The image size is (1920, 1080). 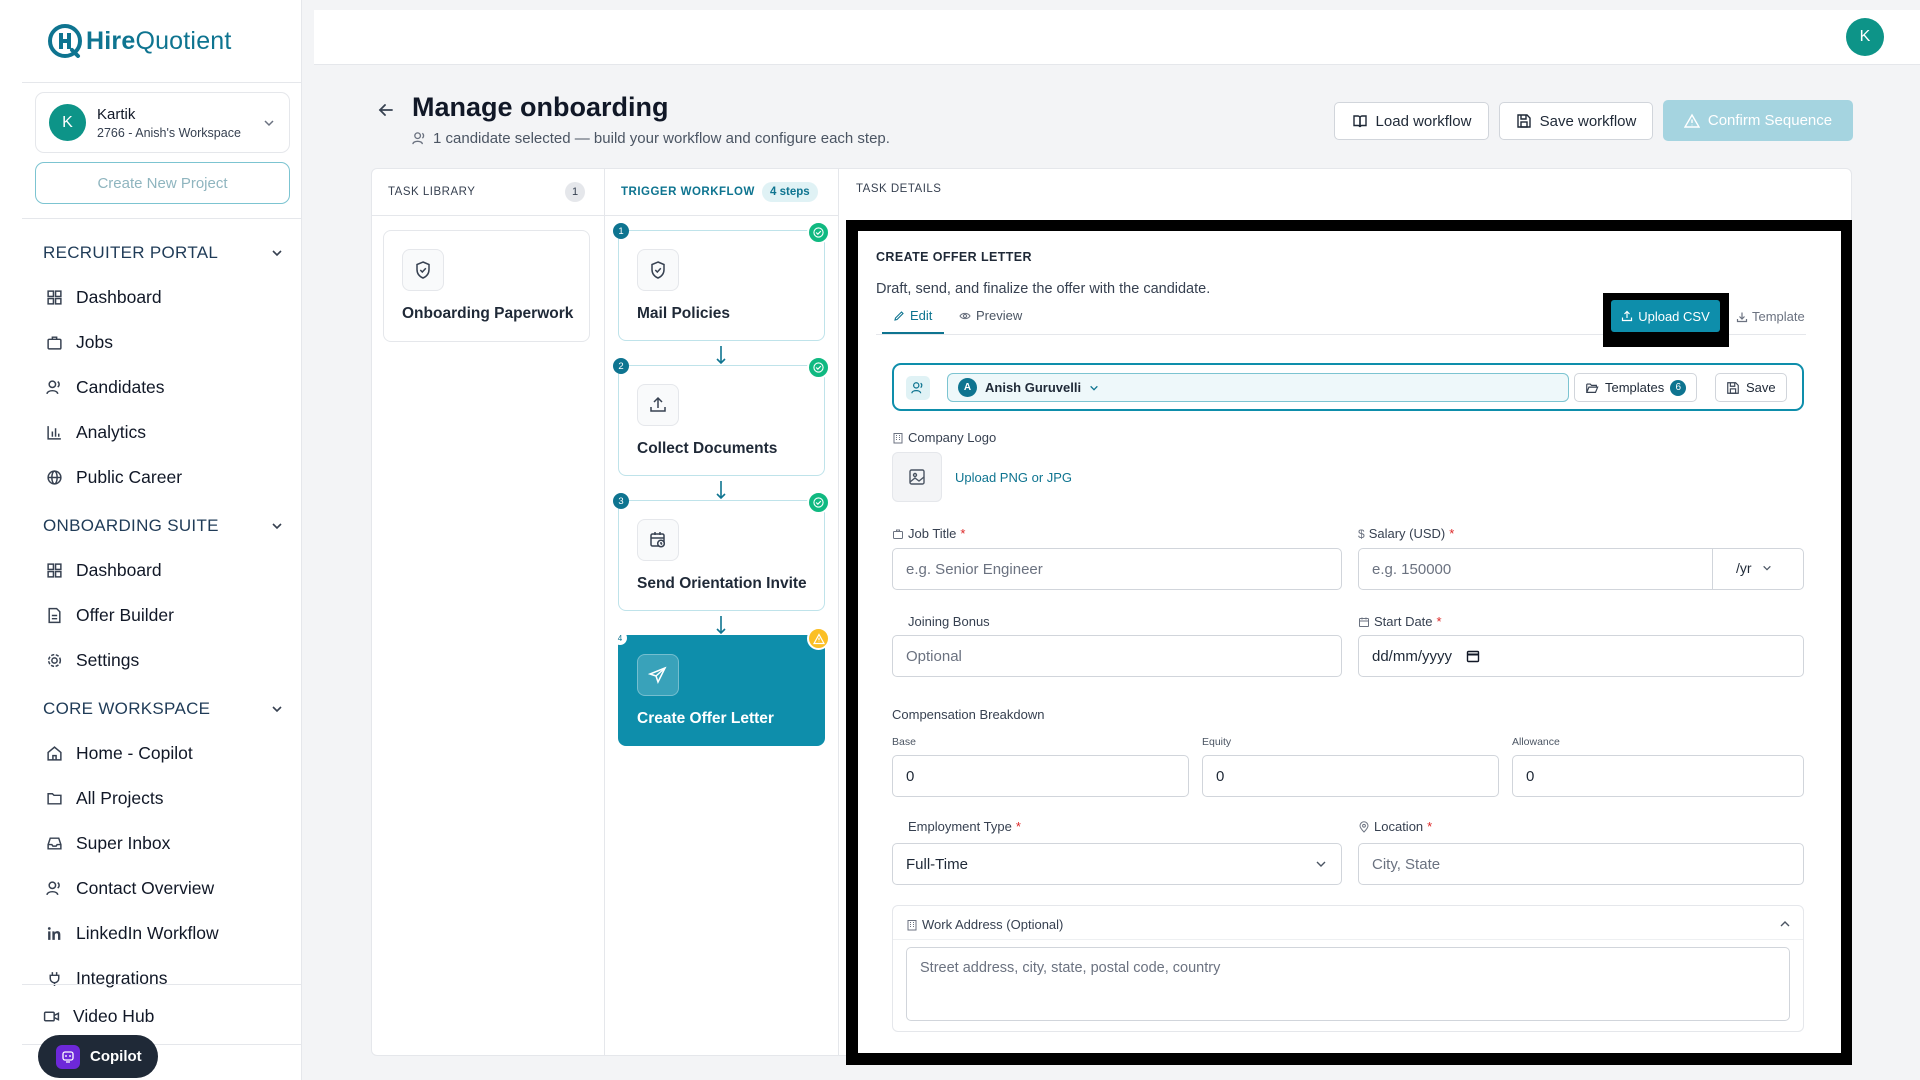 I want to click on workflow-step-collect-documents: Collect Documents, so click(x=721, y=420).